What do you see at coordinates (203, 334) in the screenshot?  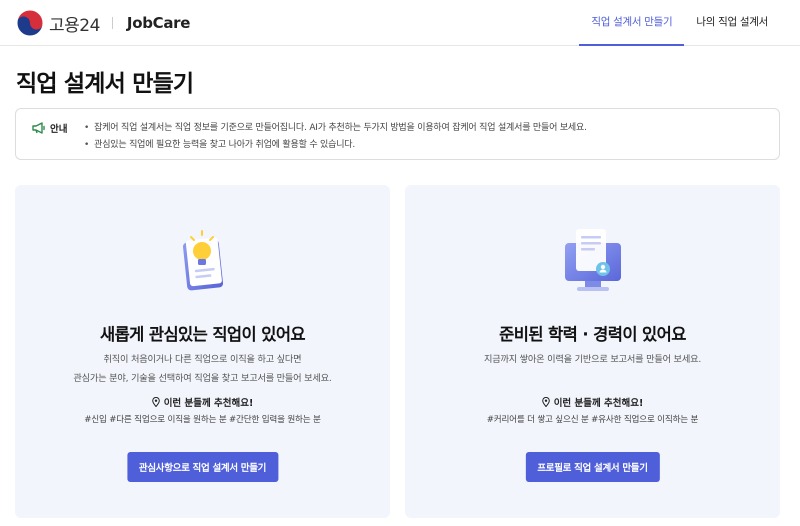 I see `card-title: 새롭게 관심있는 직업이 있어요` at bounding box center [203, 334].